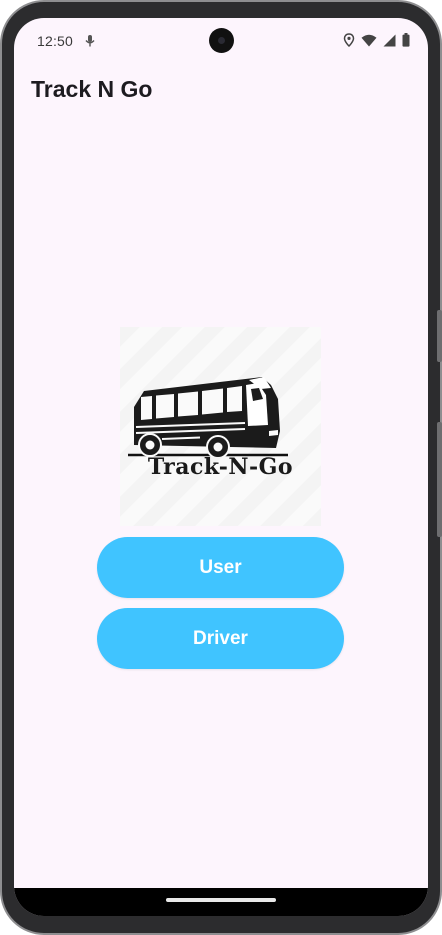  I want to click on mic-icon, so click(90, 41).